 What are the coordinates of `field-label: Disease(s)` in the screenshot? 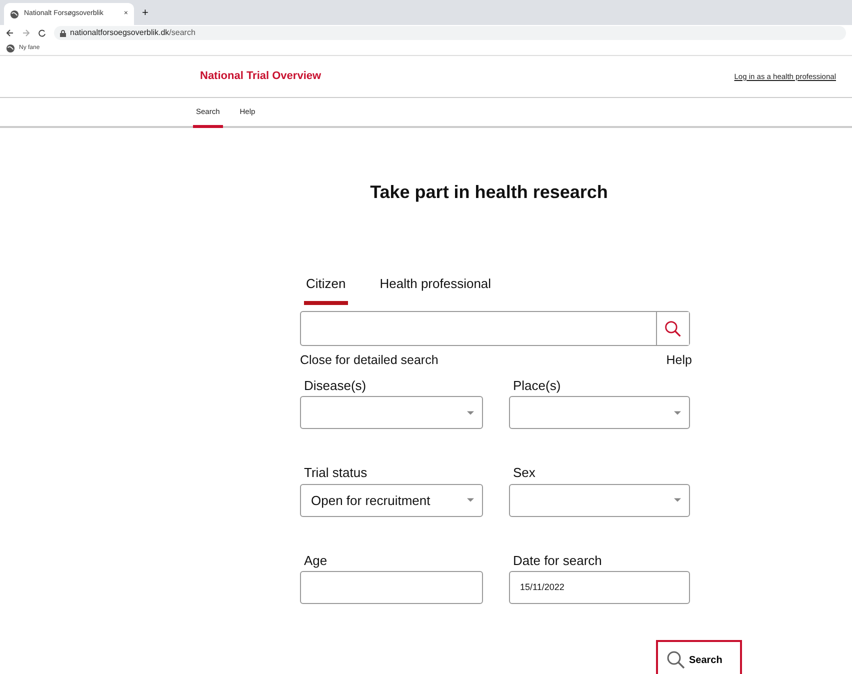 It's located at (336, 385).